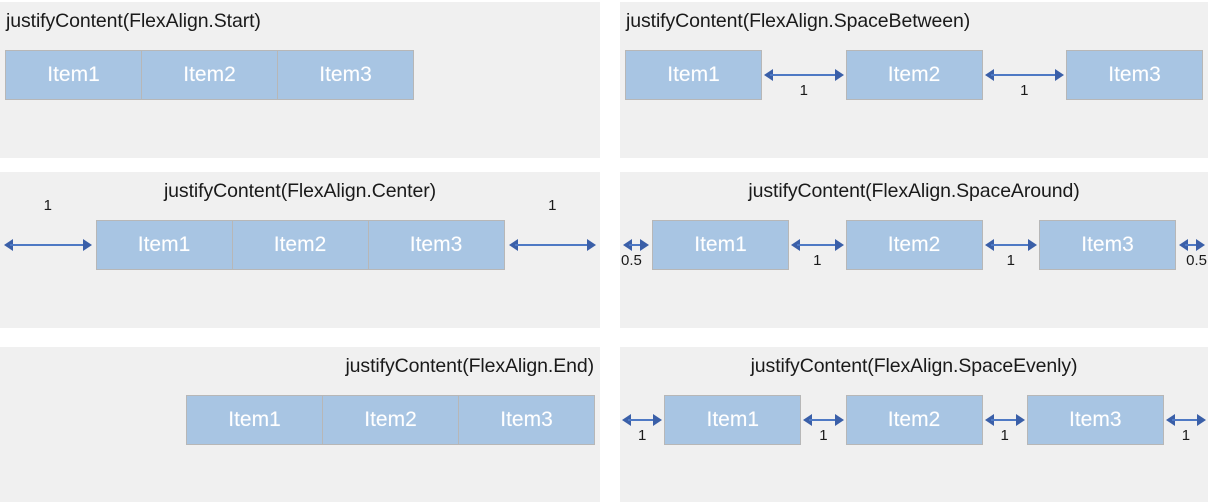 Image resolution: width=1208 pixels, height=502 pixels. Describe the element at coordinates (133, 21) in the screenshot. I see `panel-title-start: justifyContent(FlexAlign.Start)` at that location.